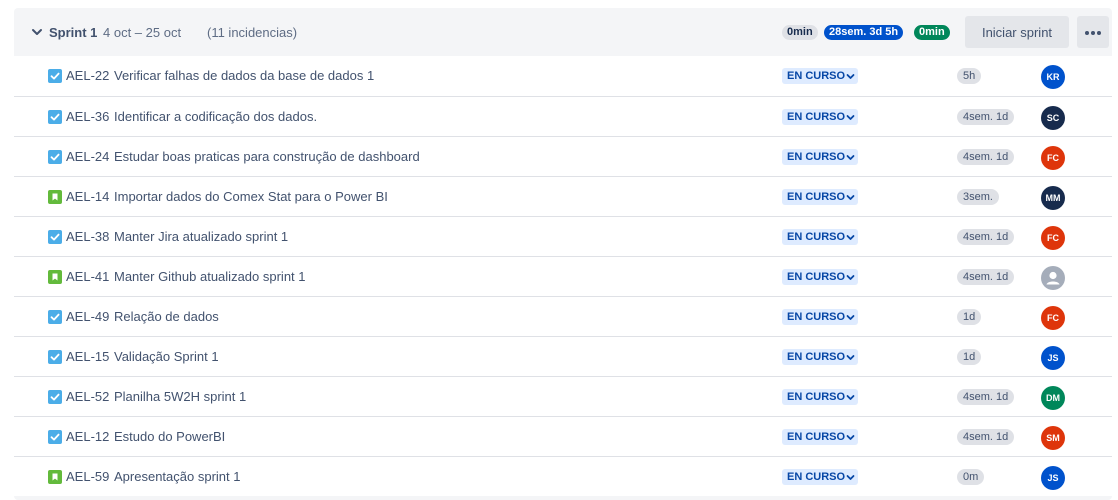  Describe the element at coordinates (166, 356) in the screenshot. I see `issue-summary: Validação Sprint 1` at that location.